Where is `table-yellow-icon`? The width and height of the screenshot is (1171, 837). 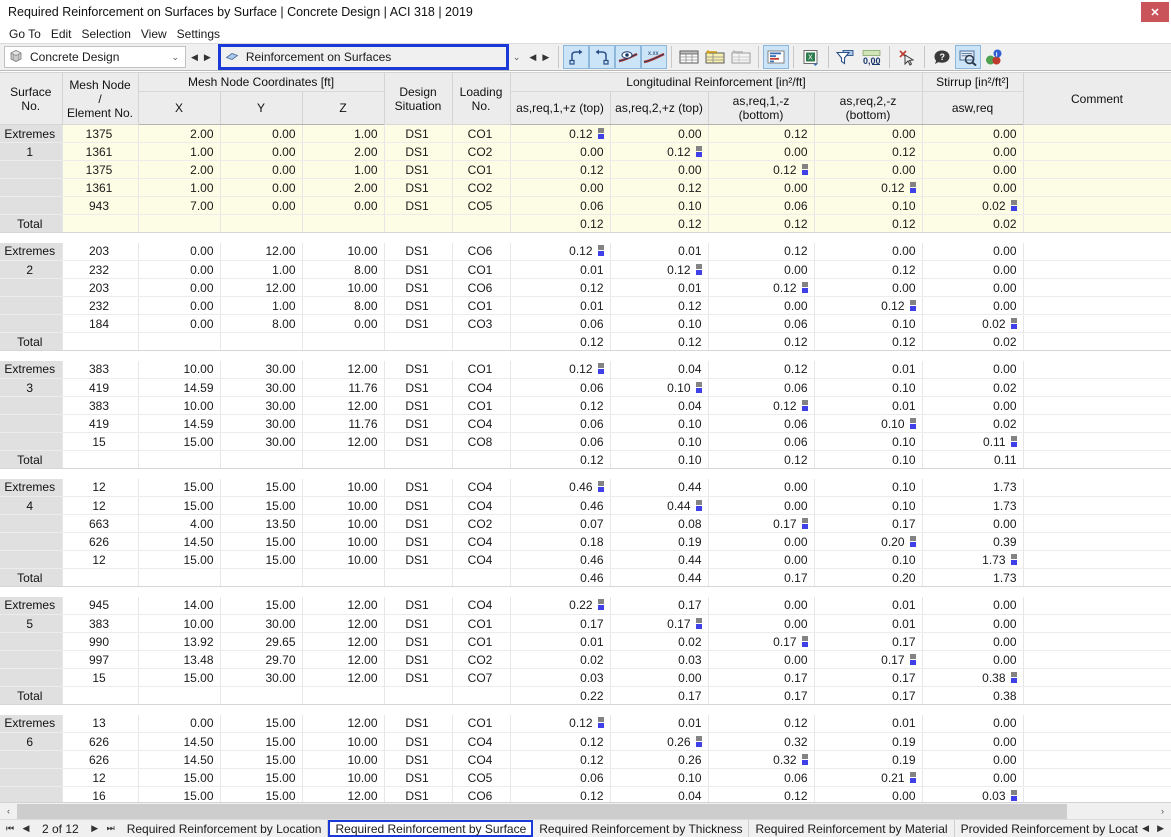 table-yellow-icon is located at coordinates (715, 57).